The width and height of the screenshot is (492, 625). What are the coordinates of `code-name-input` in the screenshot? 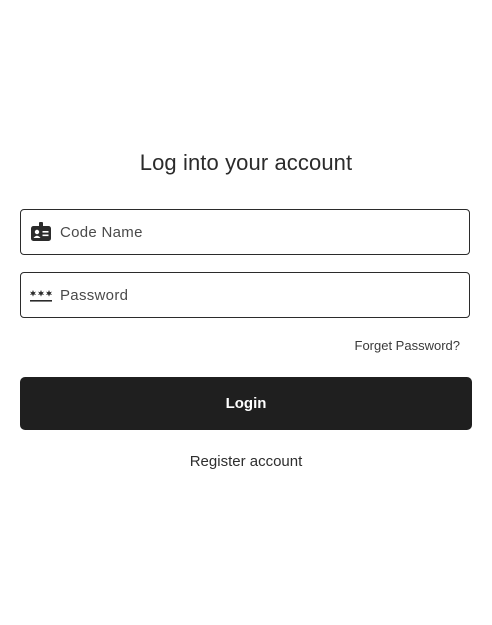 It's located at (259, 232).